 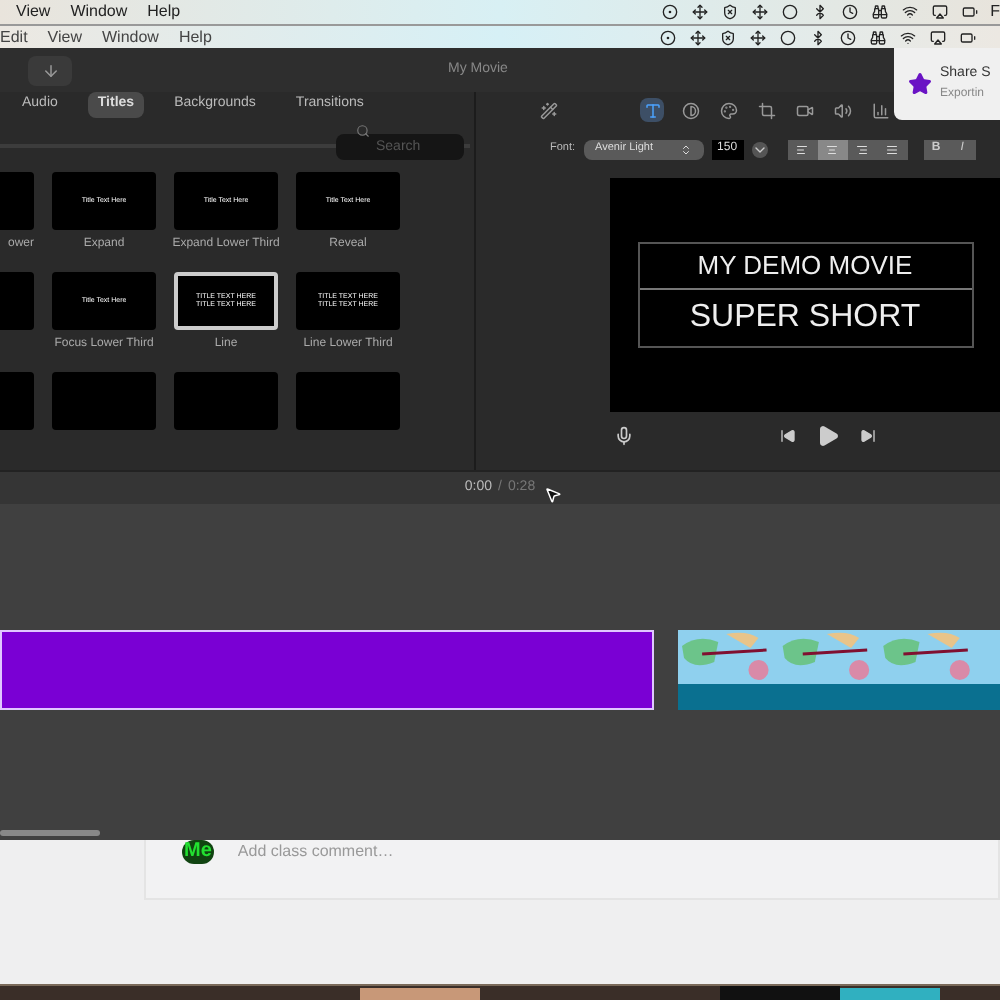 What do you see at coordinates (805, 267) in the screenshot?
I see `title-text: MY DEMO MOVIE` at bounding box center [805, 267].